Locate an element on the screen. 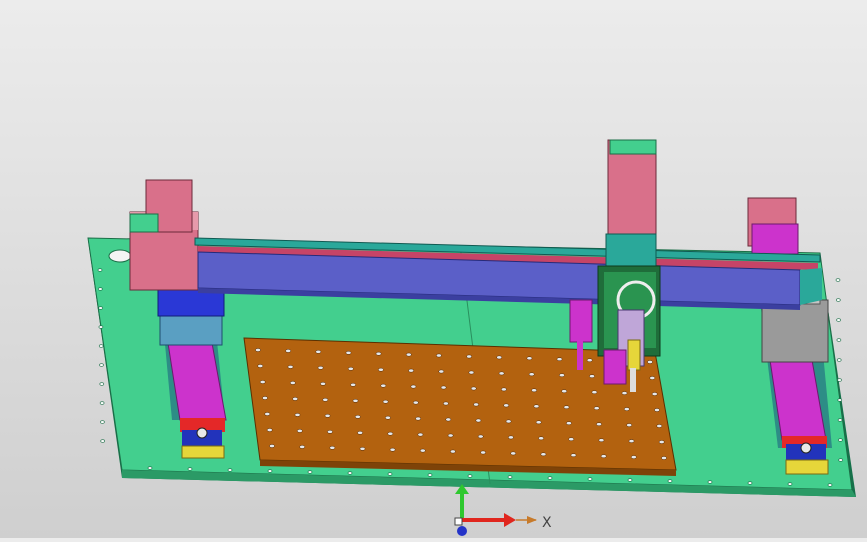  z-axis-origin-icon is located at coordinates (462, 531).